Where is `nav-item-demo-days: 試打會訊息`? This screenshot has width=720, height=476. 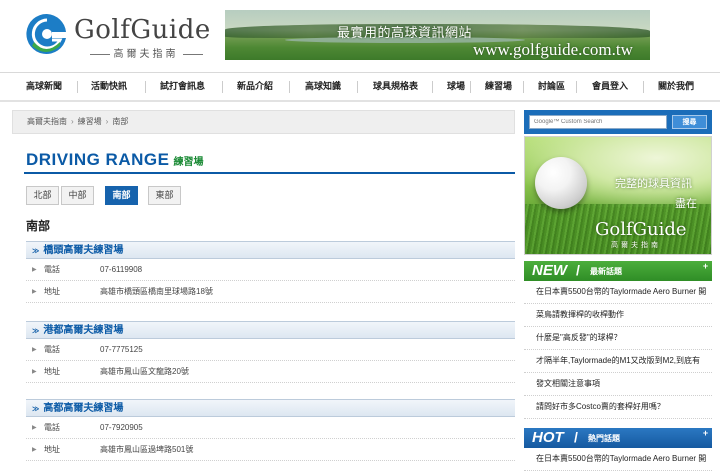
nav-item-demo-days: 試打會訊息 is located at coordinates (182, 86).